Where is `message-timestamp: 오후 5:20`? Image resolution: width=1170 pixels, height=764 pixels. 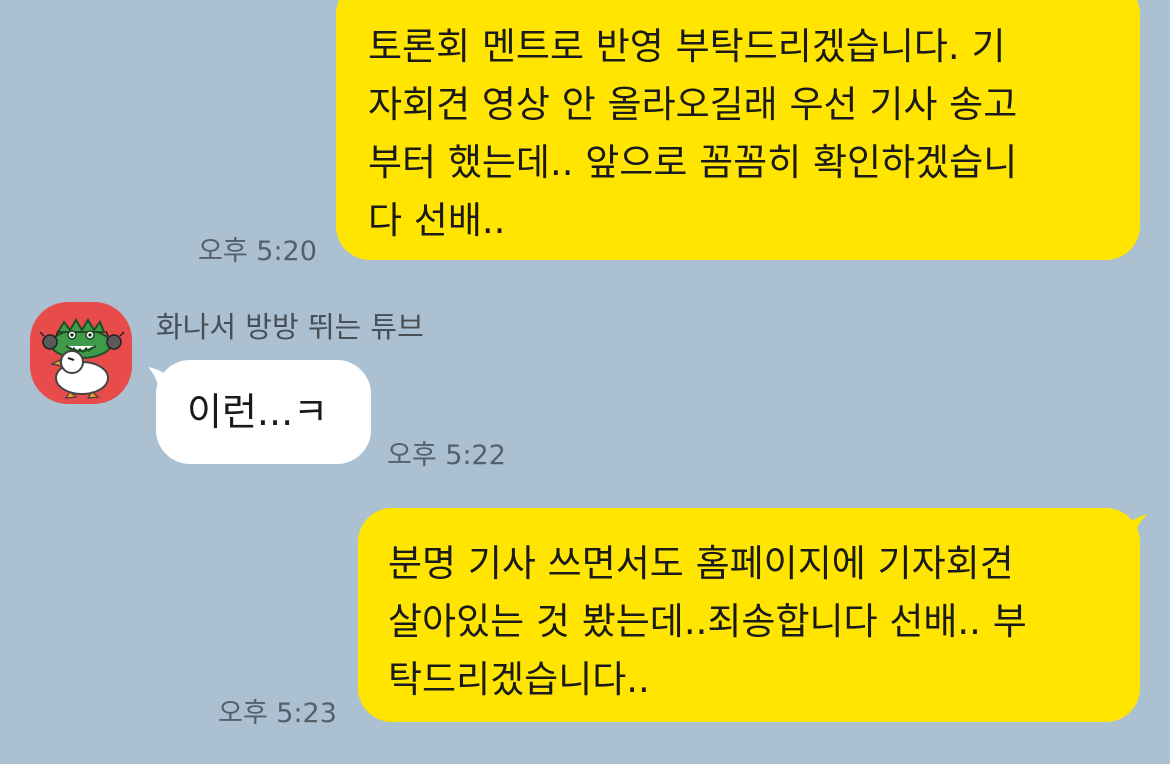 message-timestamp: 오후 5:20 is located at coordinates (257, 251).